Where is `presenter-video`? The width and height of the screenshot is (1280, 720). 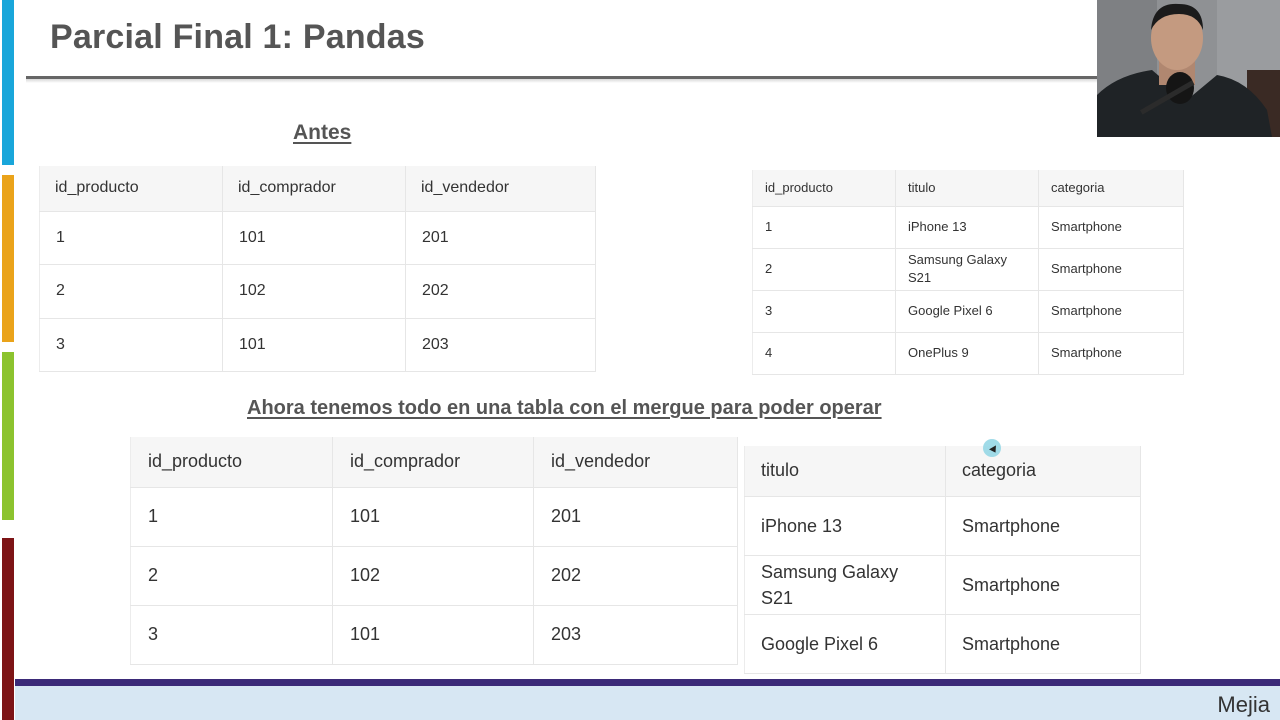 presenter-video is located at coordinates (1188, 68).